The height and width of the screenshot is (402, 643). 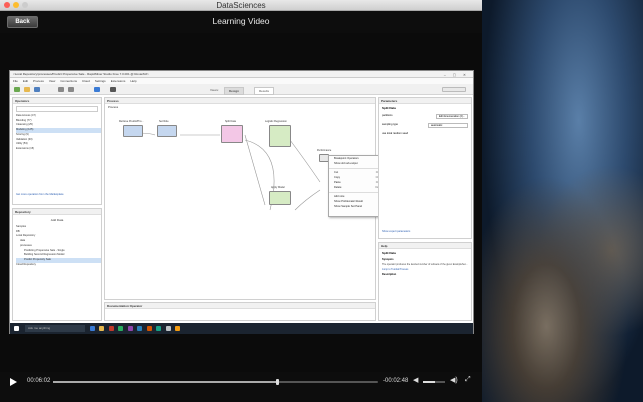 What do you see at coordinates (25, 148) in the screenshot?
I see `tree-item: Extensions (15)` at bounding box center [25, 148].